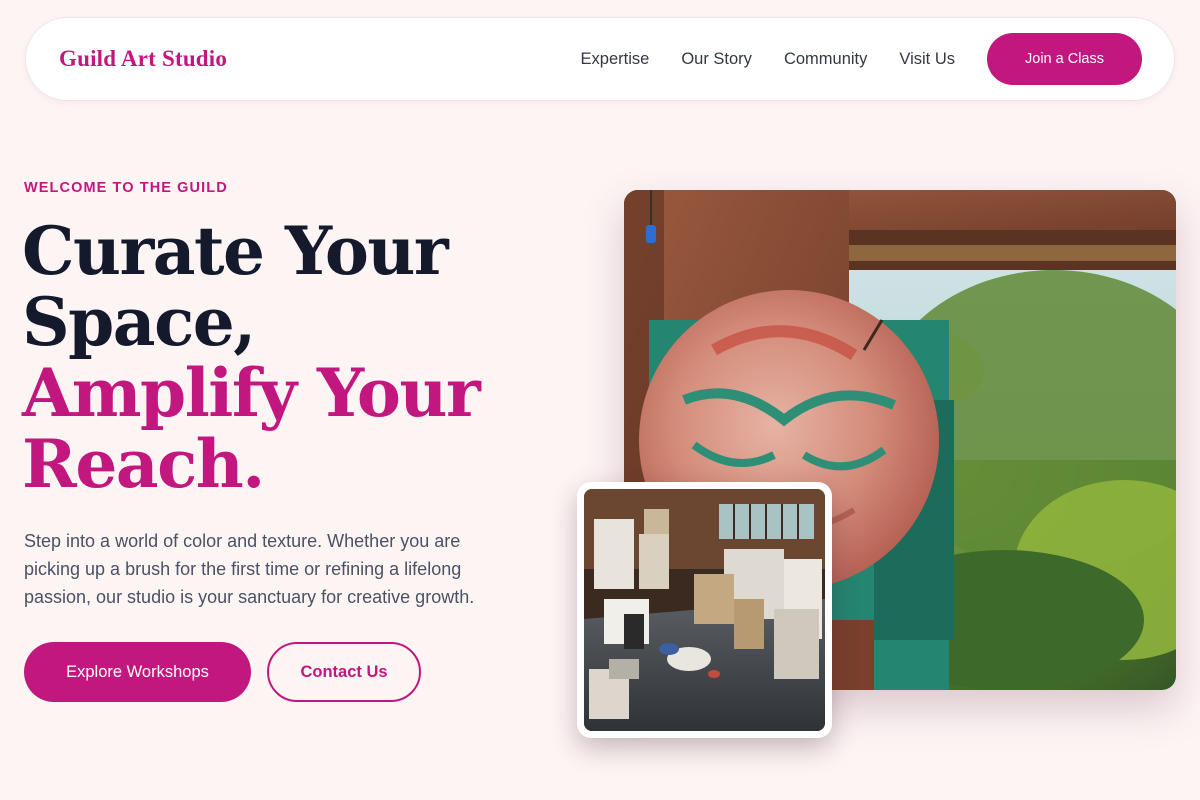 Image resolution: width=1200 pixels, height=800 pixels. I want to click on nav-link-community: Community, so click(825, 59).